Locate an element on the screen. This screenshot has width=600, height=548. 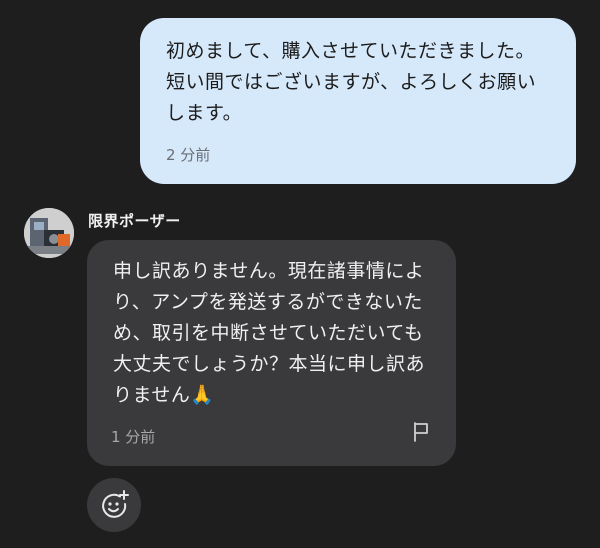
add-reaction-icon is located at coordinates (115, 504).